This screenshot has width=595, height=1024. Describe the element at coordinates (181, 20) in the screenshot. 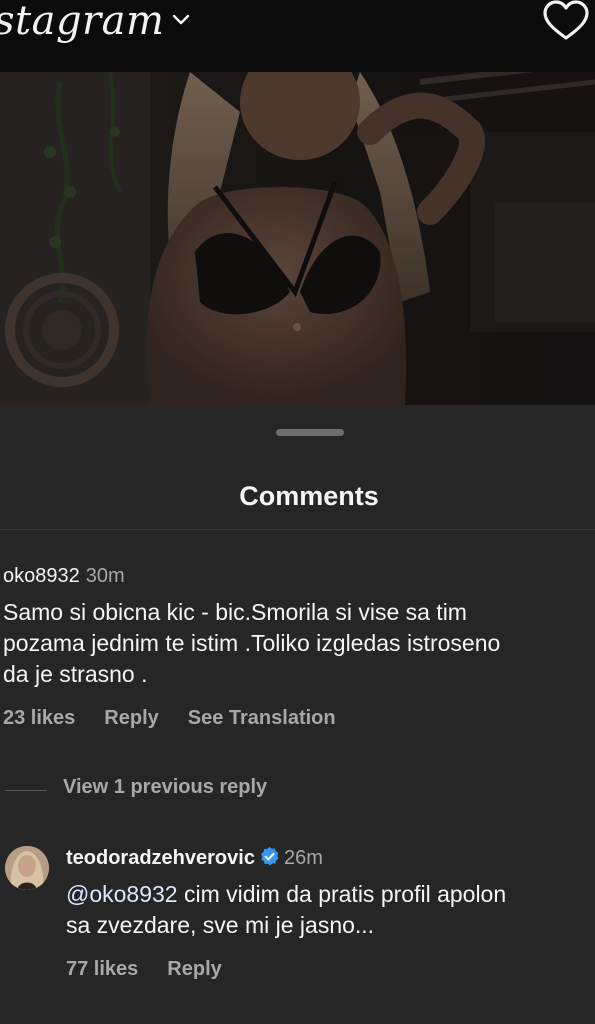

I see `chevron-down-icon` at that location.